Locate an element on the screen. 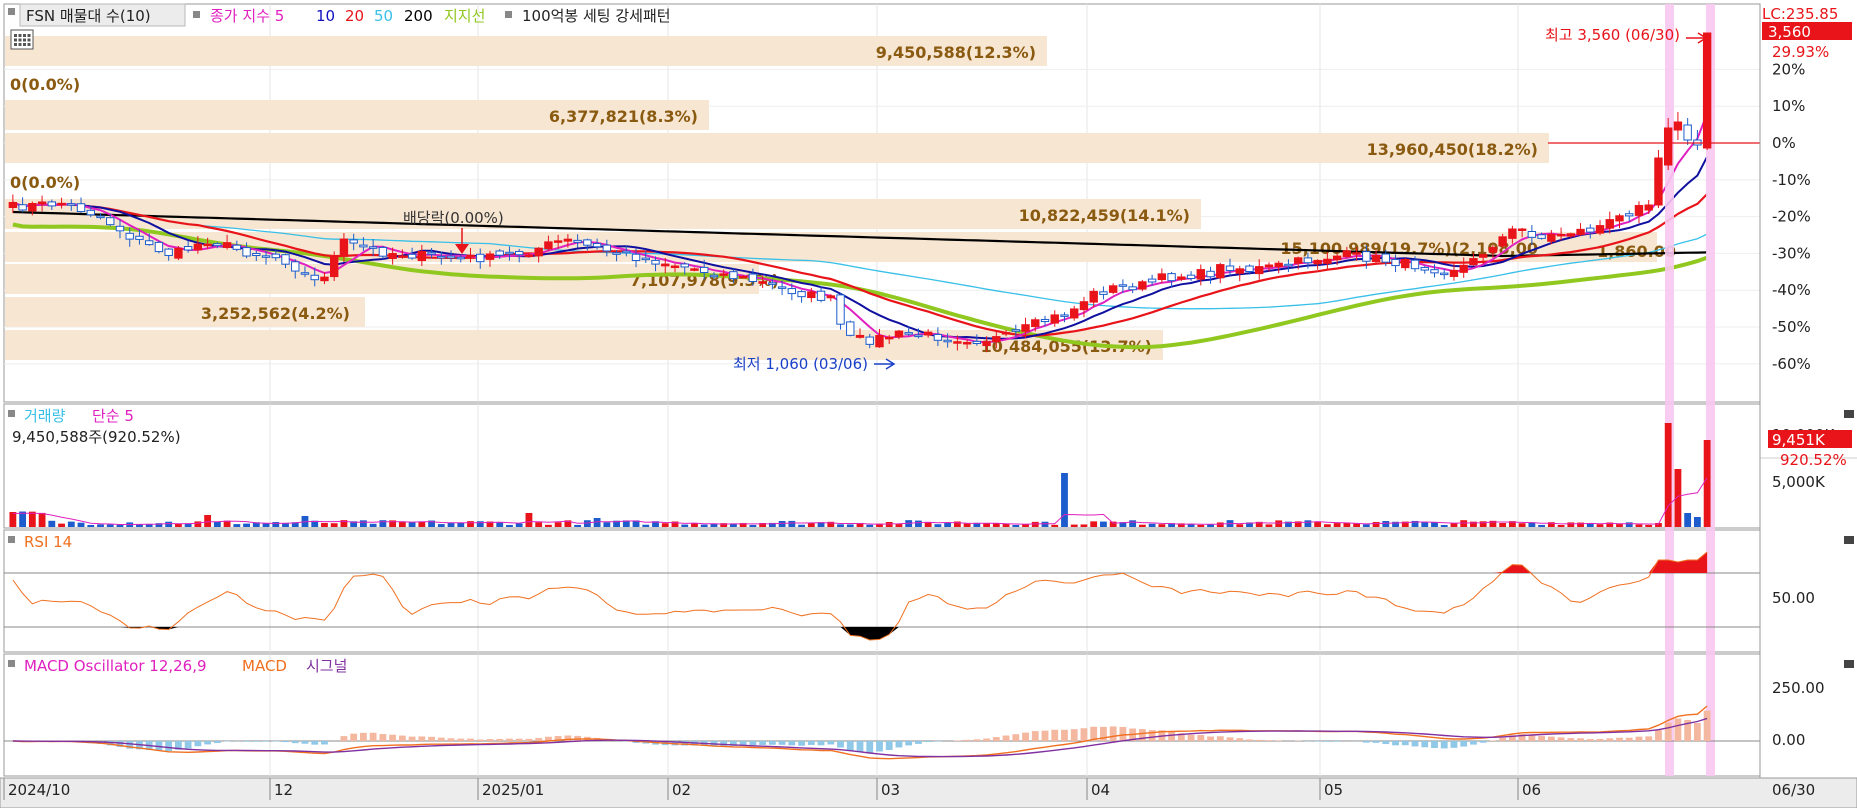 This screenshot has width=1857, height=812. volume-info: 9,450,588주(920.52%) is located at coordinates (96, 437).